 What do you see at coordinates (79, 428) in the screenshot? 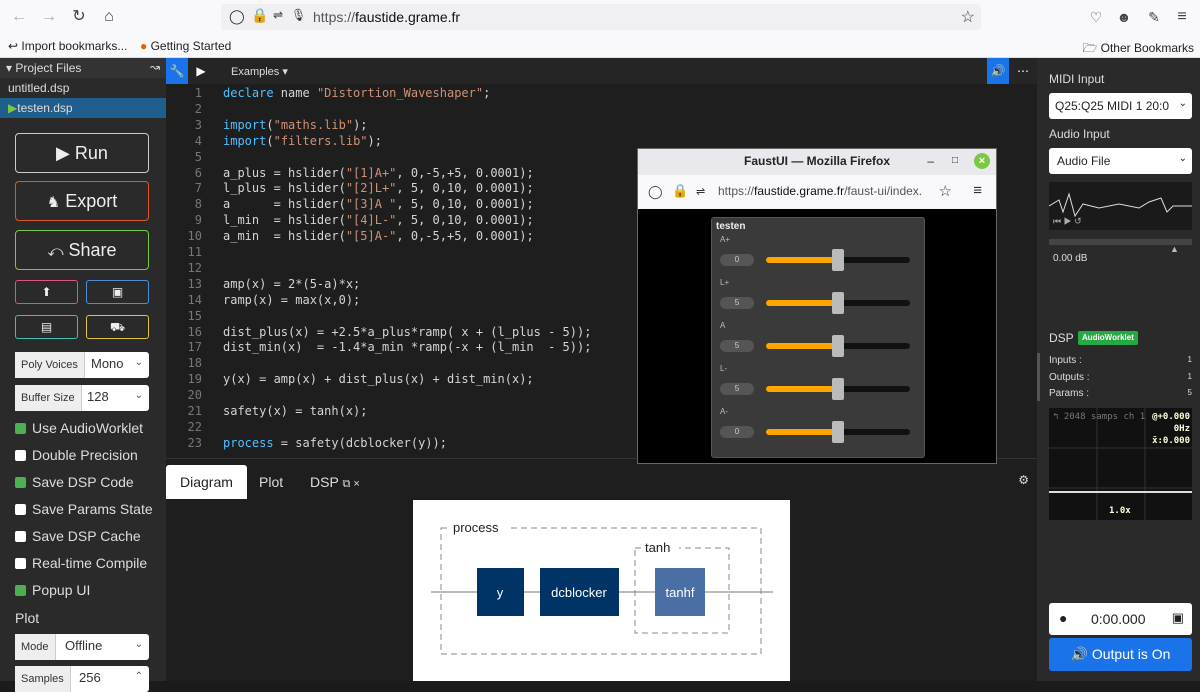
I see `option-use-audioworklet: Use AudioWorklet` at bounding box center [79, 428].